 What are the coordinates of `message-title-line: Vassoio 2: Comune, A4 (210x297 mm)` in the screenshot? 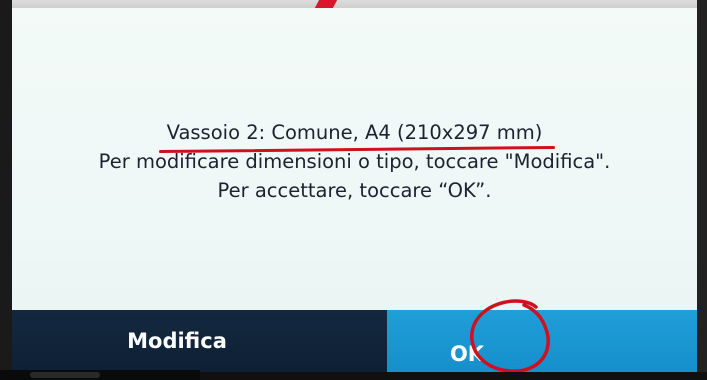 It's located at (354, 136).